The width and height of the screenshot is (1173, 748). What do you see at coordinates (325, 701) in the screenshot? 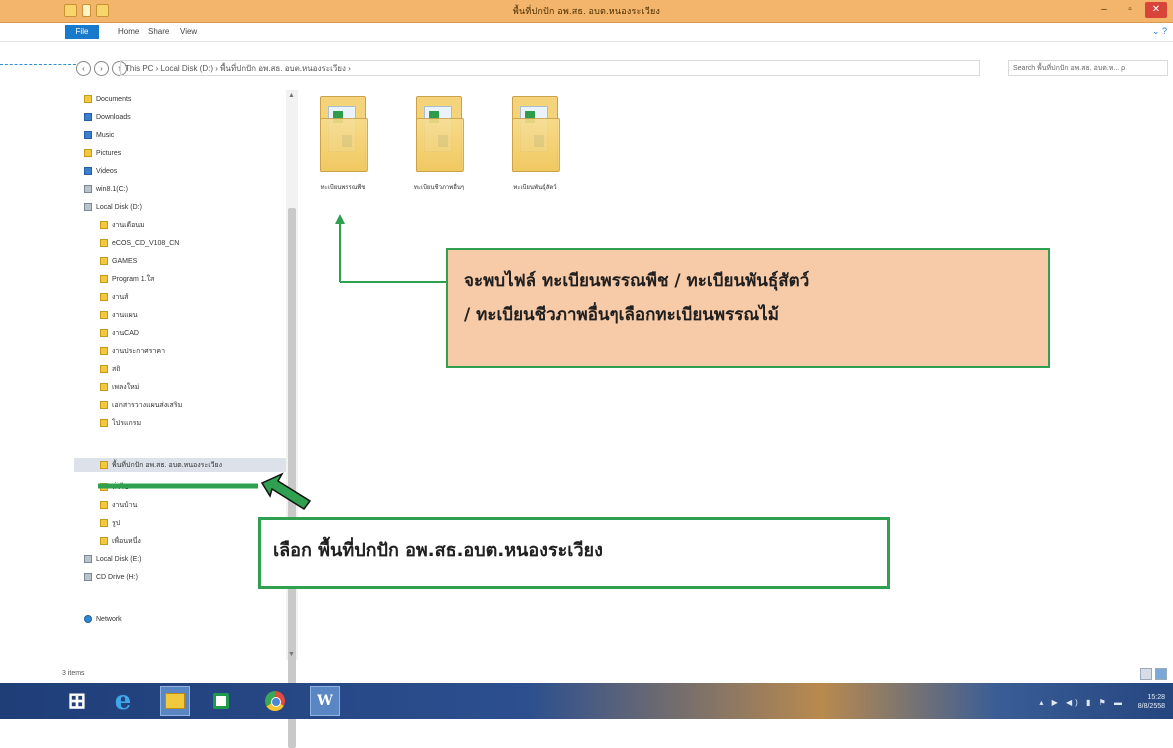
I see `word-icon: W` at bounding box center [325, 701].